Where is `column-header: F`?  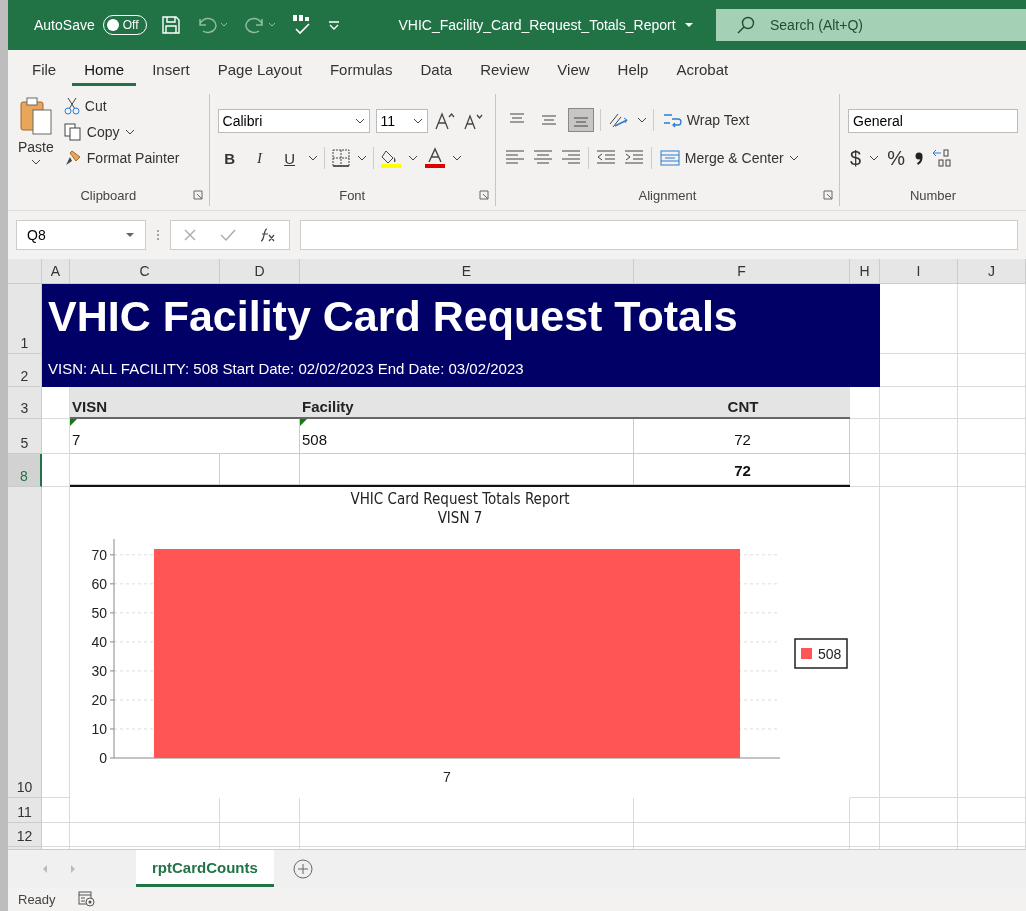 column-header: F is located at coordinates (742, 271).